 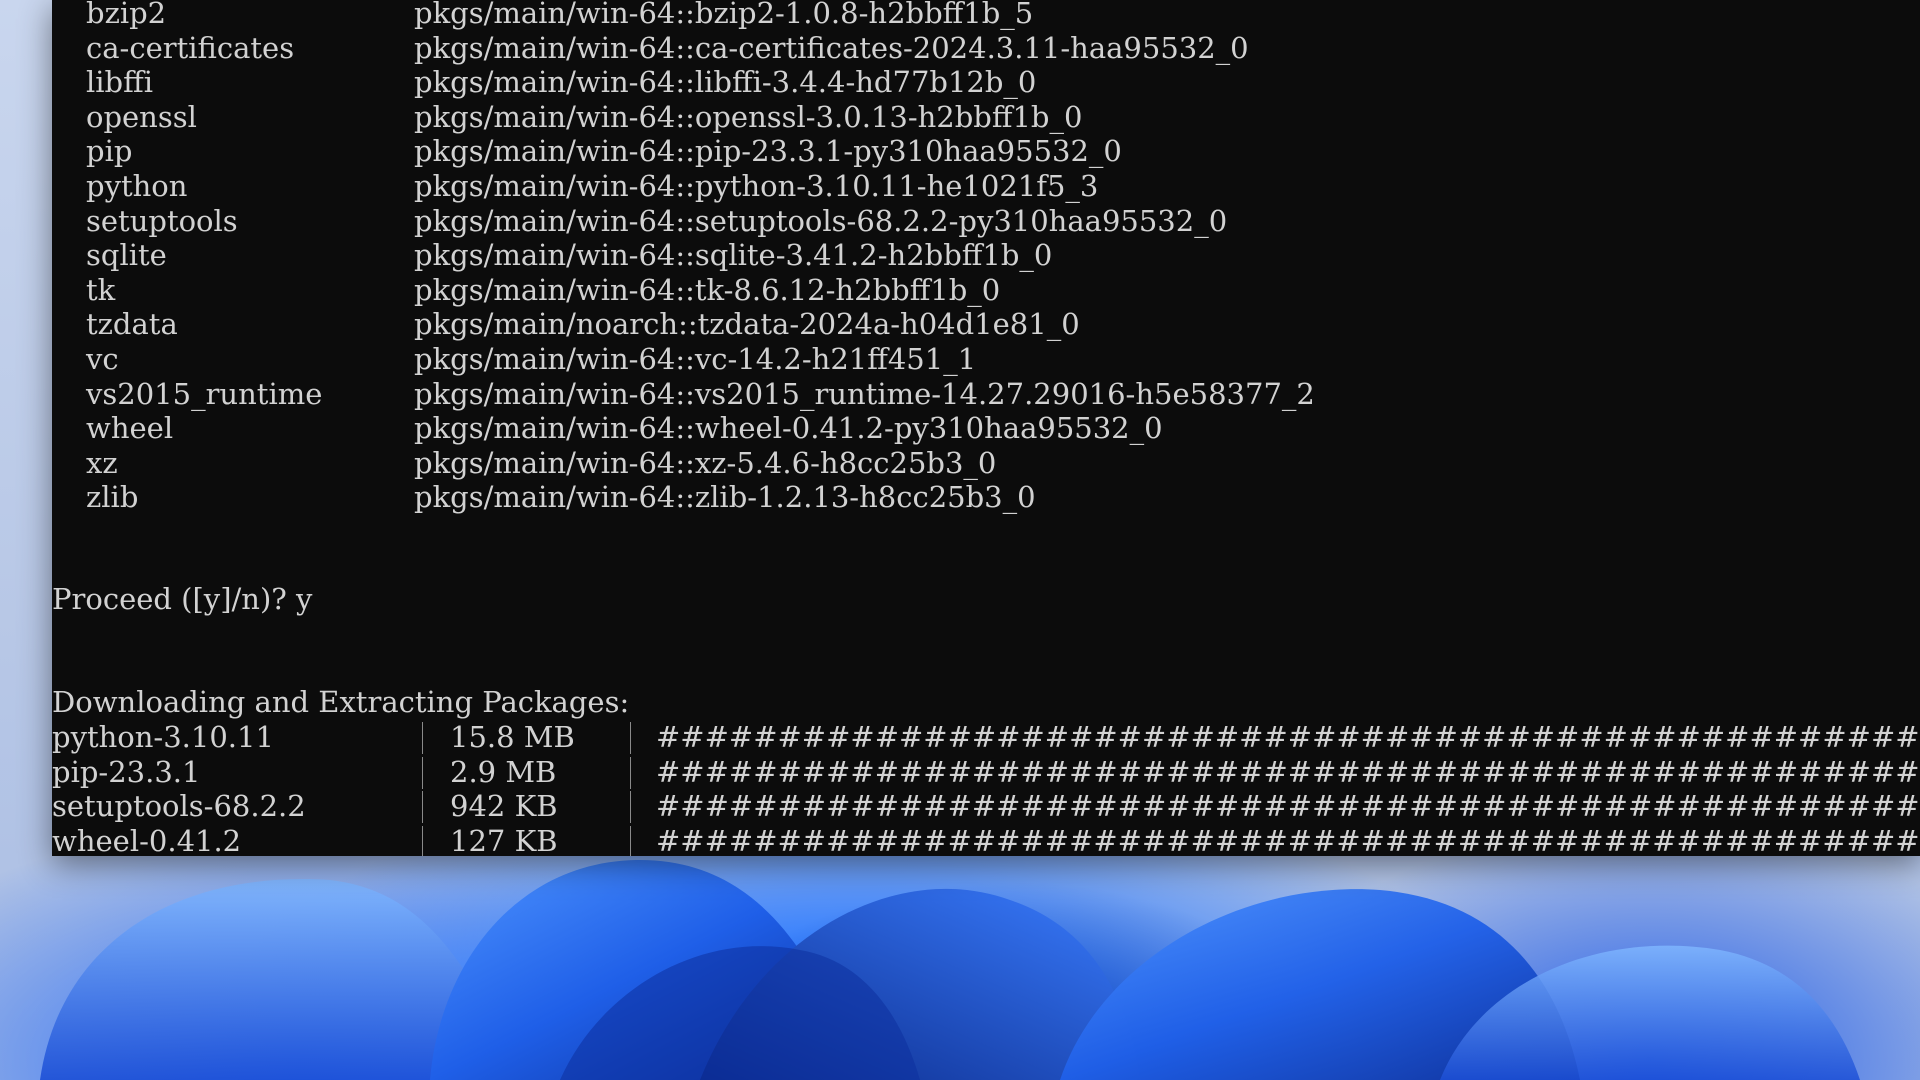 I want to click on package-row: tk pkgs/main/win-64::tk-8.6.12-h2bbff1b_0, so click(x=982, y=290).